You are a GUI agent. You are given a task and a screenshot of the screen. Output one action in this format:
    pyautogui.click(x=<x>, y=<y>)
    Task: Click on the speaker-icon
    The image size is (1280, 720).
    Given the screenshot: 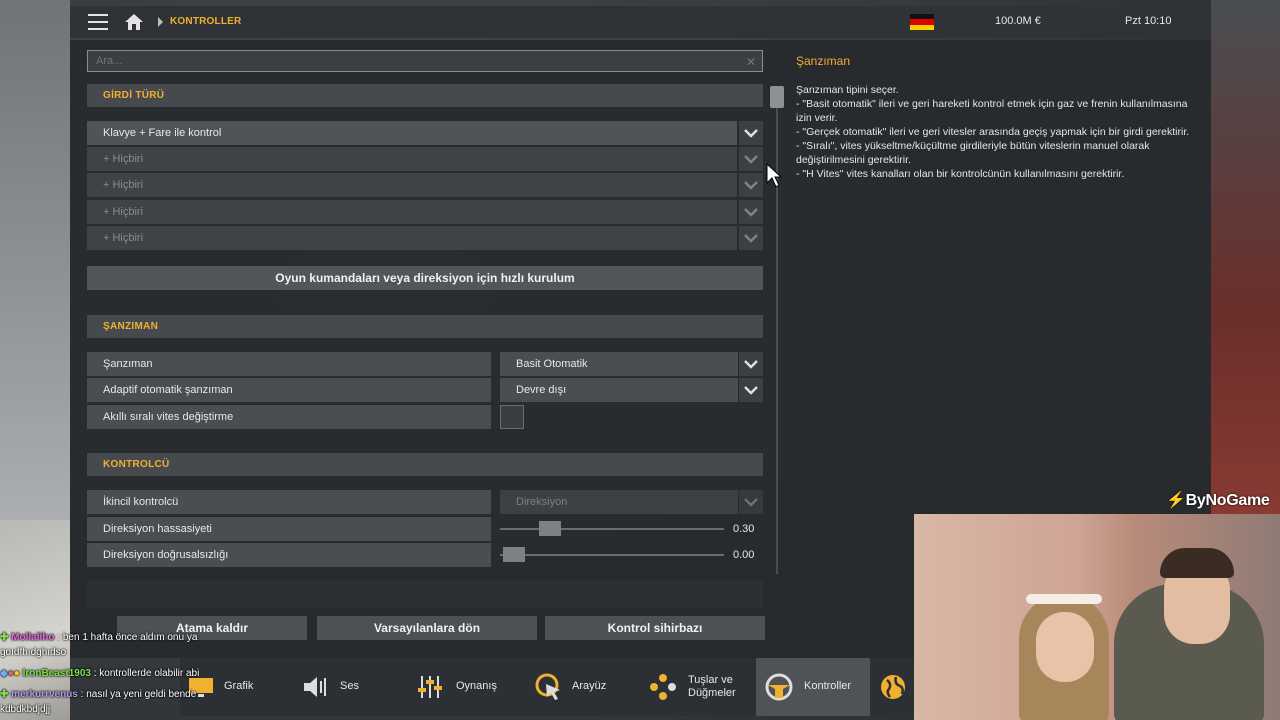 What is the action you would take?
    pyautogui.click(x=315, y=687)
    